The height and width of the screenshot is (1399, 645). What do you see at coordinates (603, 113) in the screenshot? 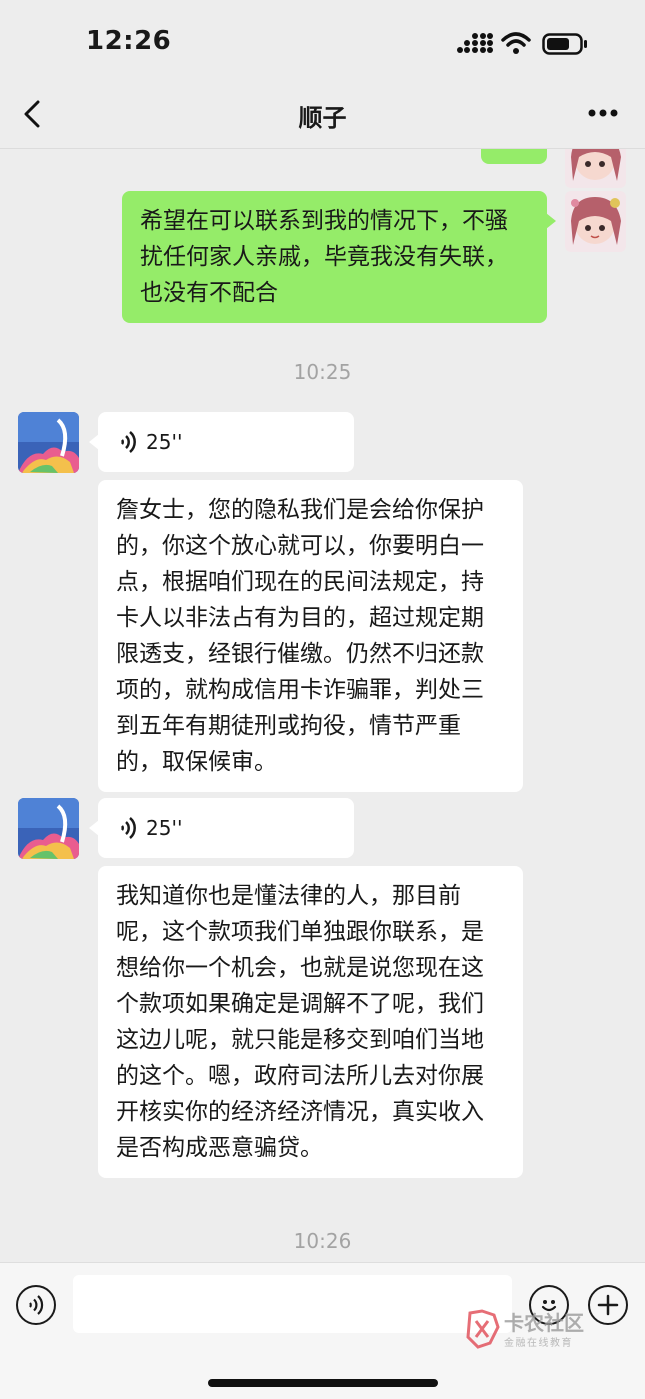
I see `more-options-icon` at bounding box center [603, 113].